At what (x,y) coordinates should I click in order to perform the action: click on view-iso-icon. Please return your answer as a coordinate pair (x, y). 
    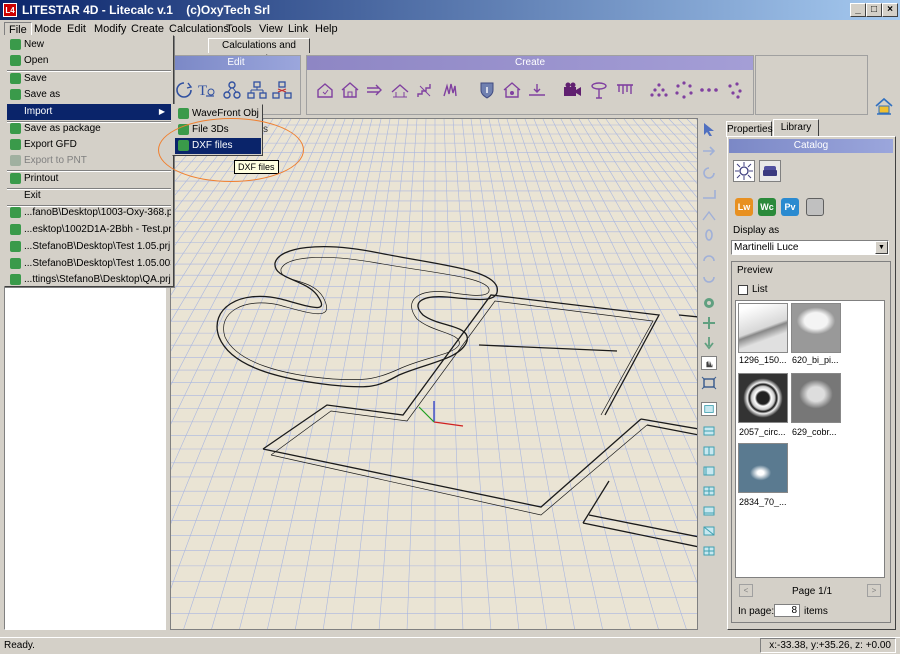
    Looking at the image, I should click on (709, 531).